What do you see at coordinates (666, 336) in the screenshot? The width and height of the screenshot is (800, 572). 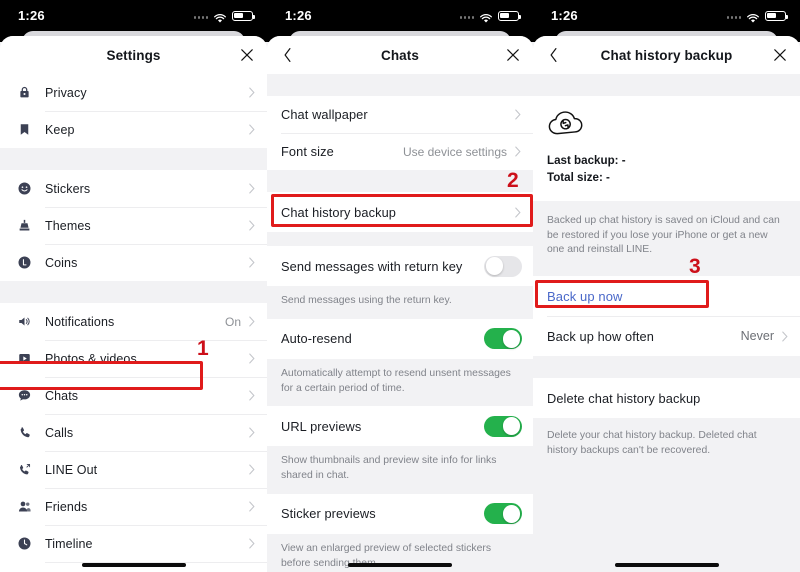 I see `row-back-up-how-often: Back up how often Never` at bounding box center [666, 336].